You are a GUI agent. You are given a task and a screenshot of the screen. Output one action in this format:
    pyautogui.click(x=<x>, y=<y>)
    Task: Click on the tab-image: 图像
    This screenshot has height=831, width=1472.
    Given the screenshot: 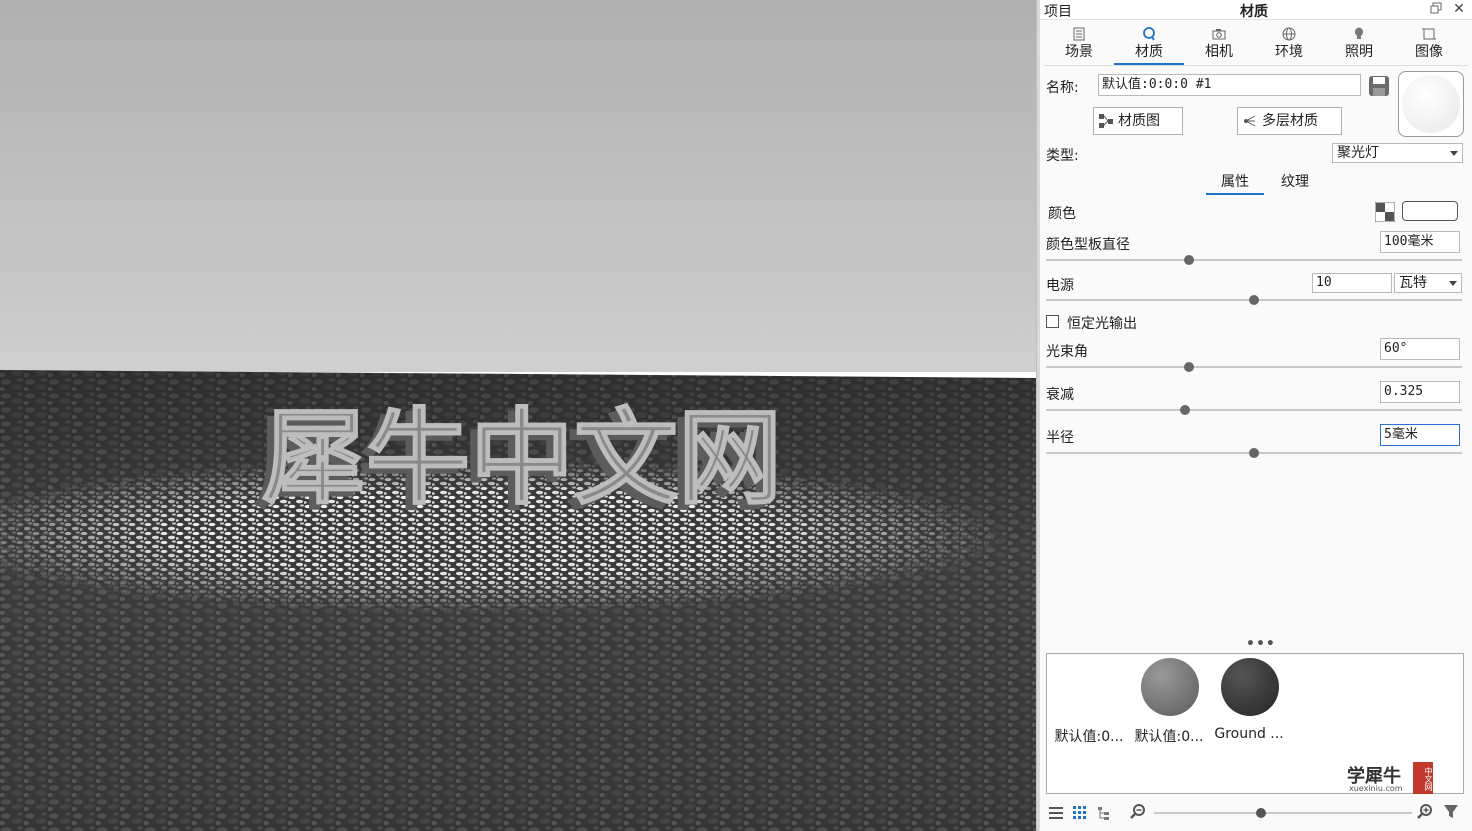 What is the action you would take?
    pyautogui.click(x=1429, y=44)
    